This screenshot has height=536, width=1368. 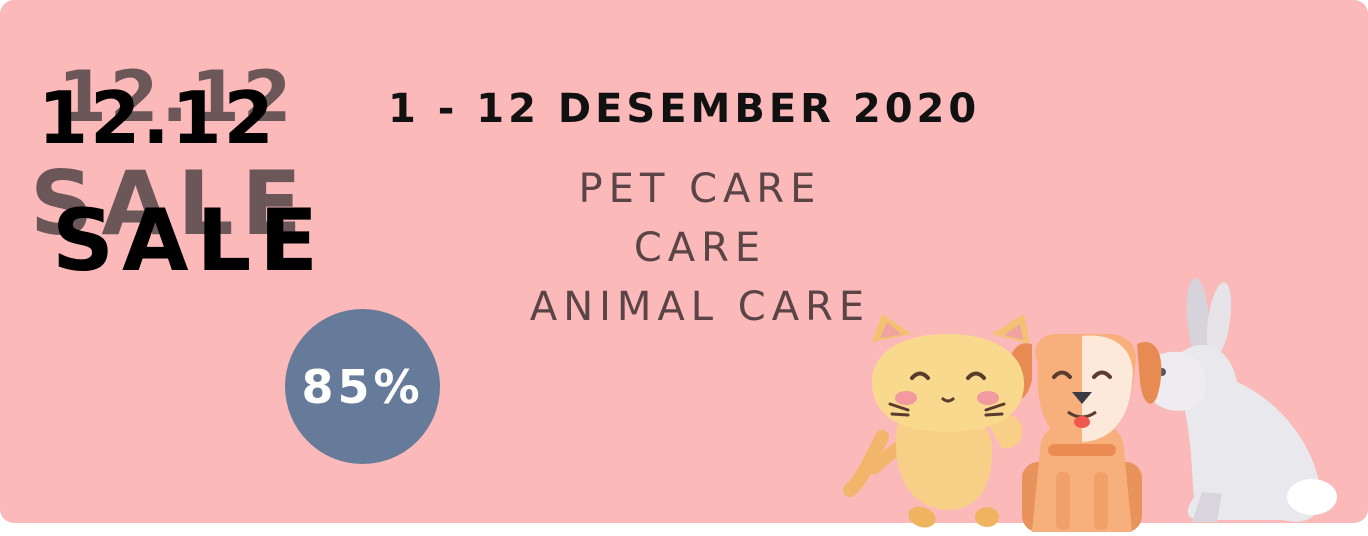 What do you see at coordinates (157, 118) in the screenshot?
I see `event-number: 12.12` at bounding box center [157, 118].